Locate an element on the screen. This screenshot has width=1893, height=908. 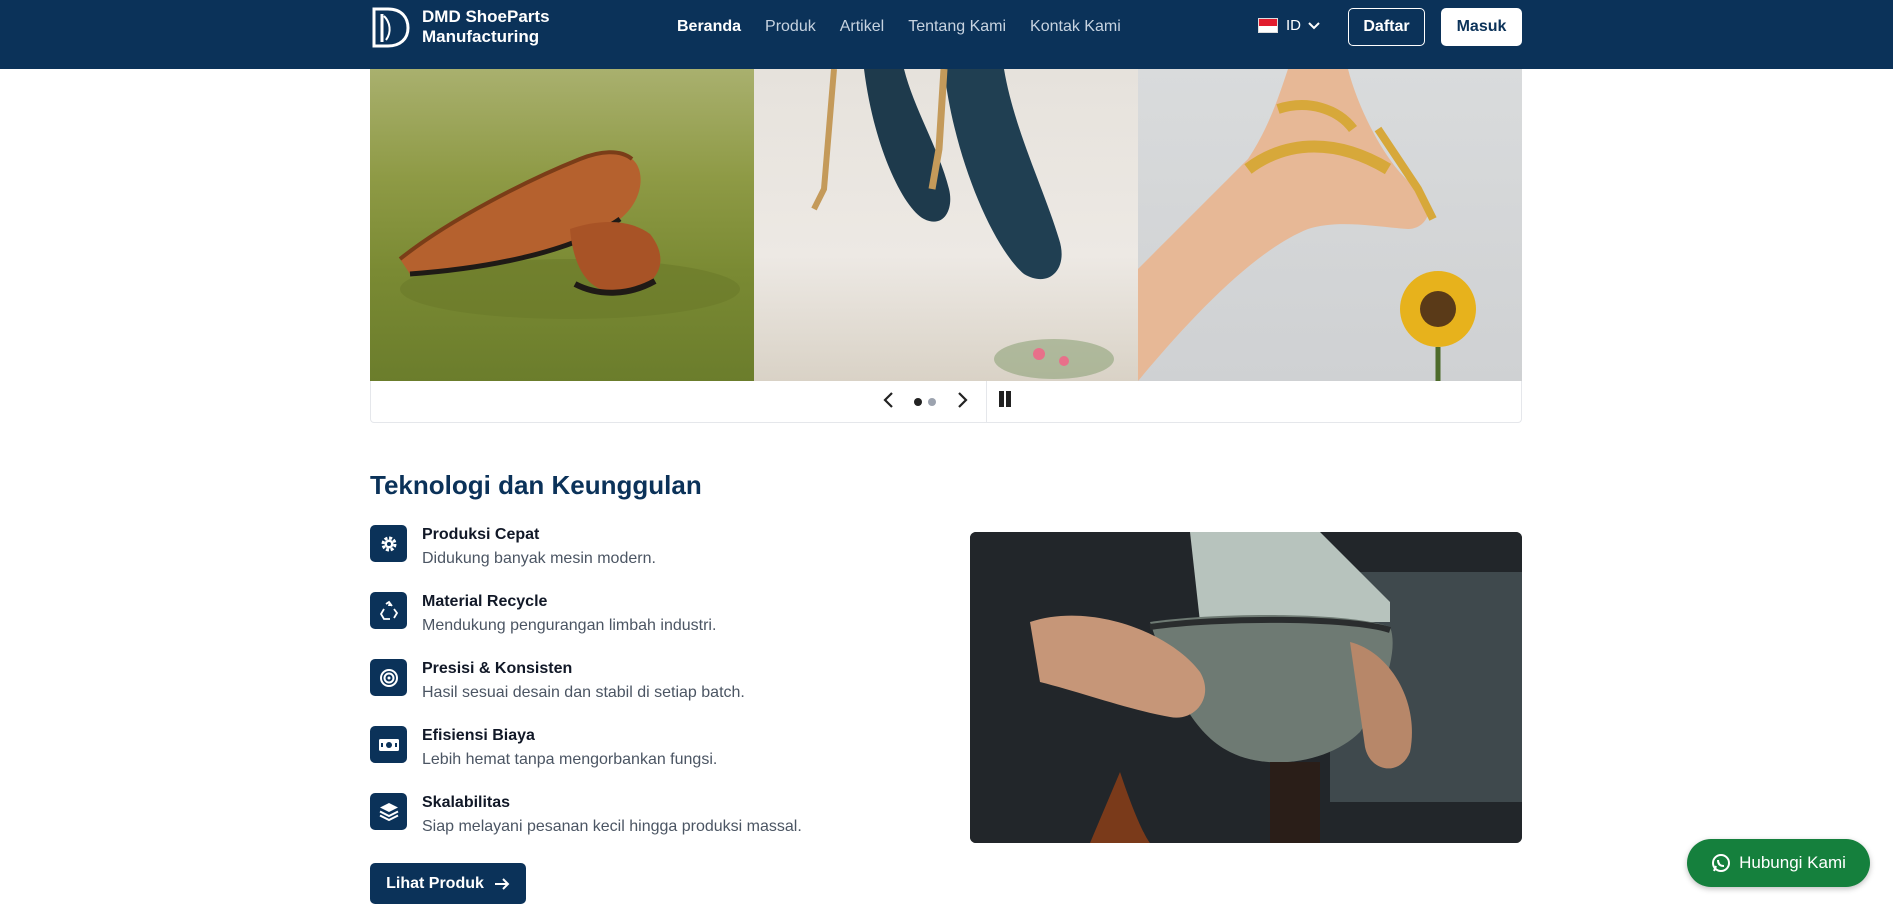
contact-whatsapp-button: Hubungi Kami is located at coordinates (1778, 863).